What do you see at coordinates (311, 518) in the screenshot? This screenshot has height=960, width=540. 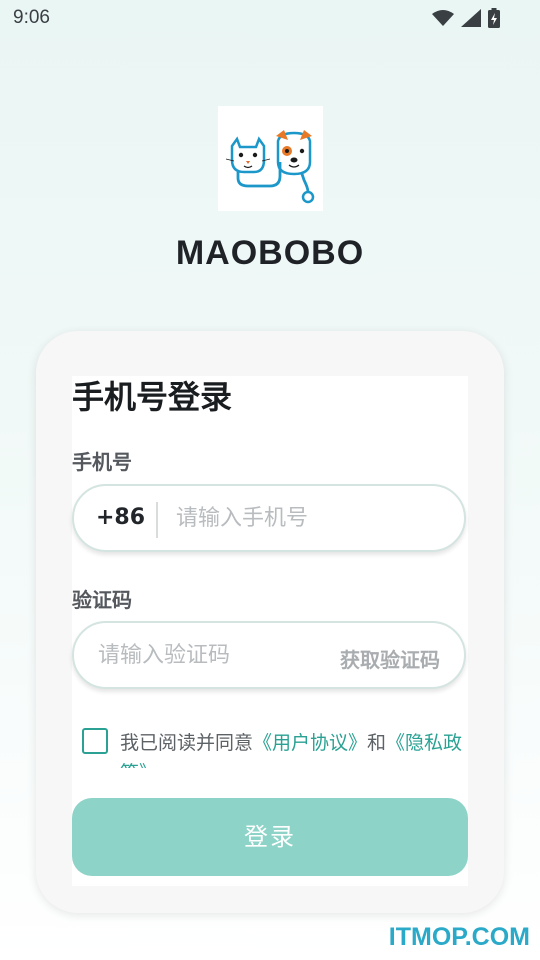 I see `phone-input` at bounding box center [311, 518].